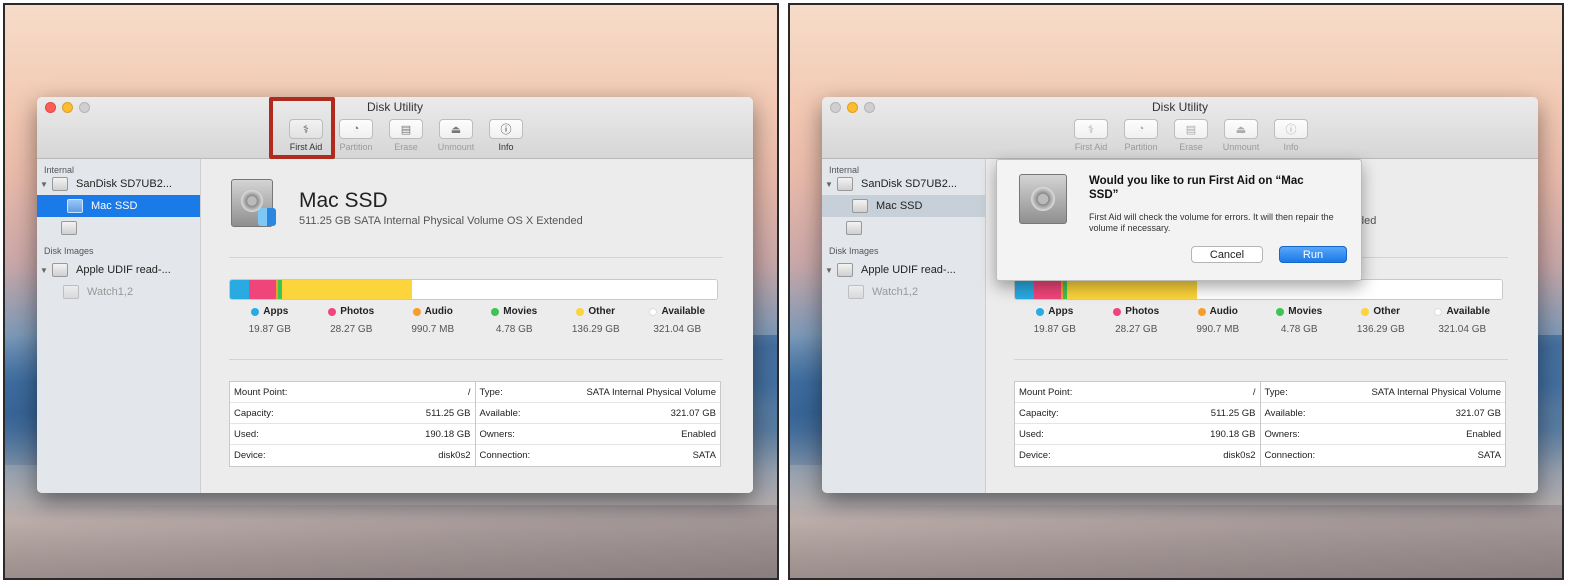  What do you see at coordinates (506, 130) in the screenshot?
I see `info-icon: ⓘ` at bounding box center [506, 130].